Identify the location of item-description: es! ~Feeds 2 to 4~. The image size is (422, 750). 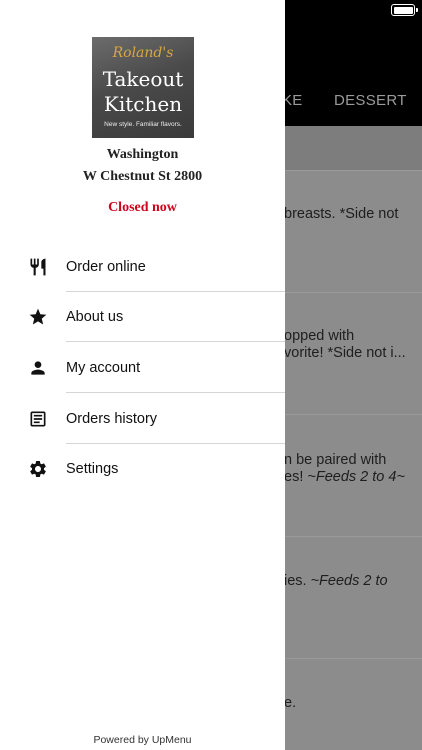
(344, 477).